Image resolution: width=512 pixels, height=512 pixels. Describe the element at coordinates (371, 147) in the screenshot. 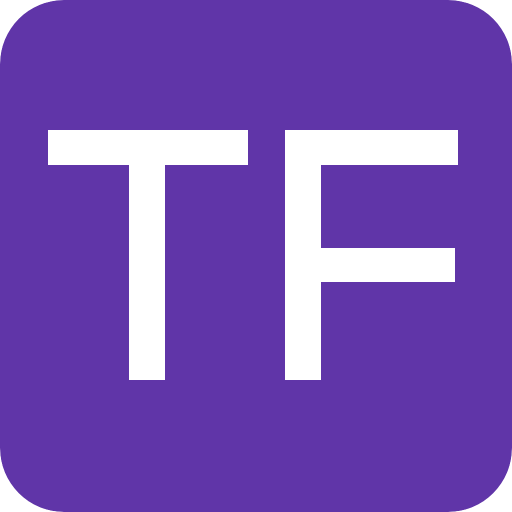

I see `letter-f-top-arm` at that location.